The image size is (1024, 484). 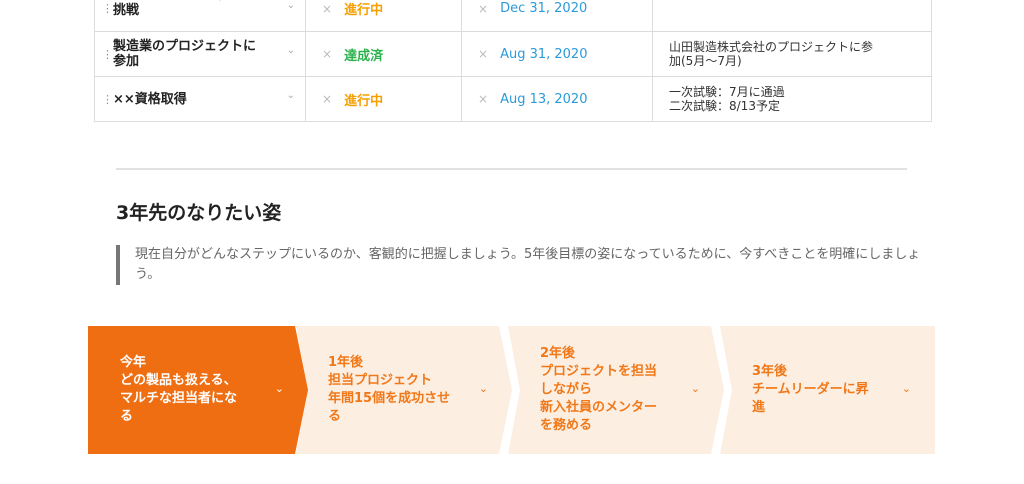 I want to click on goal-title-cell: ⋮ ××資格取得 ⌄, so click(x=200, y=99).